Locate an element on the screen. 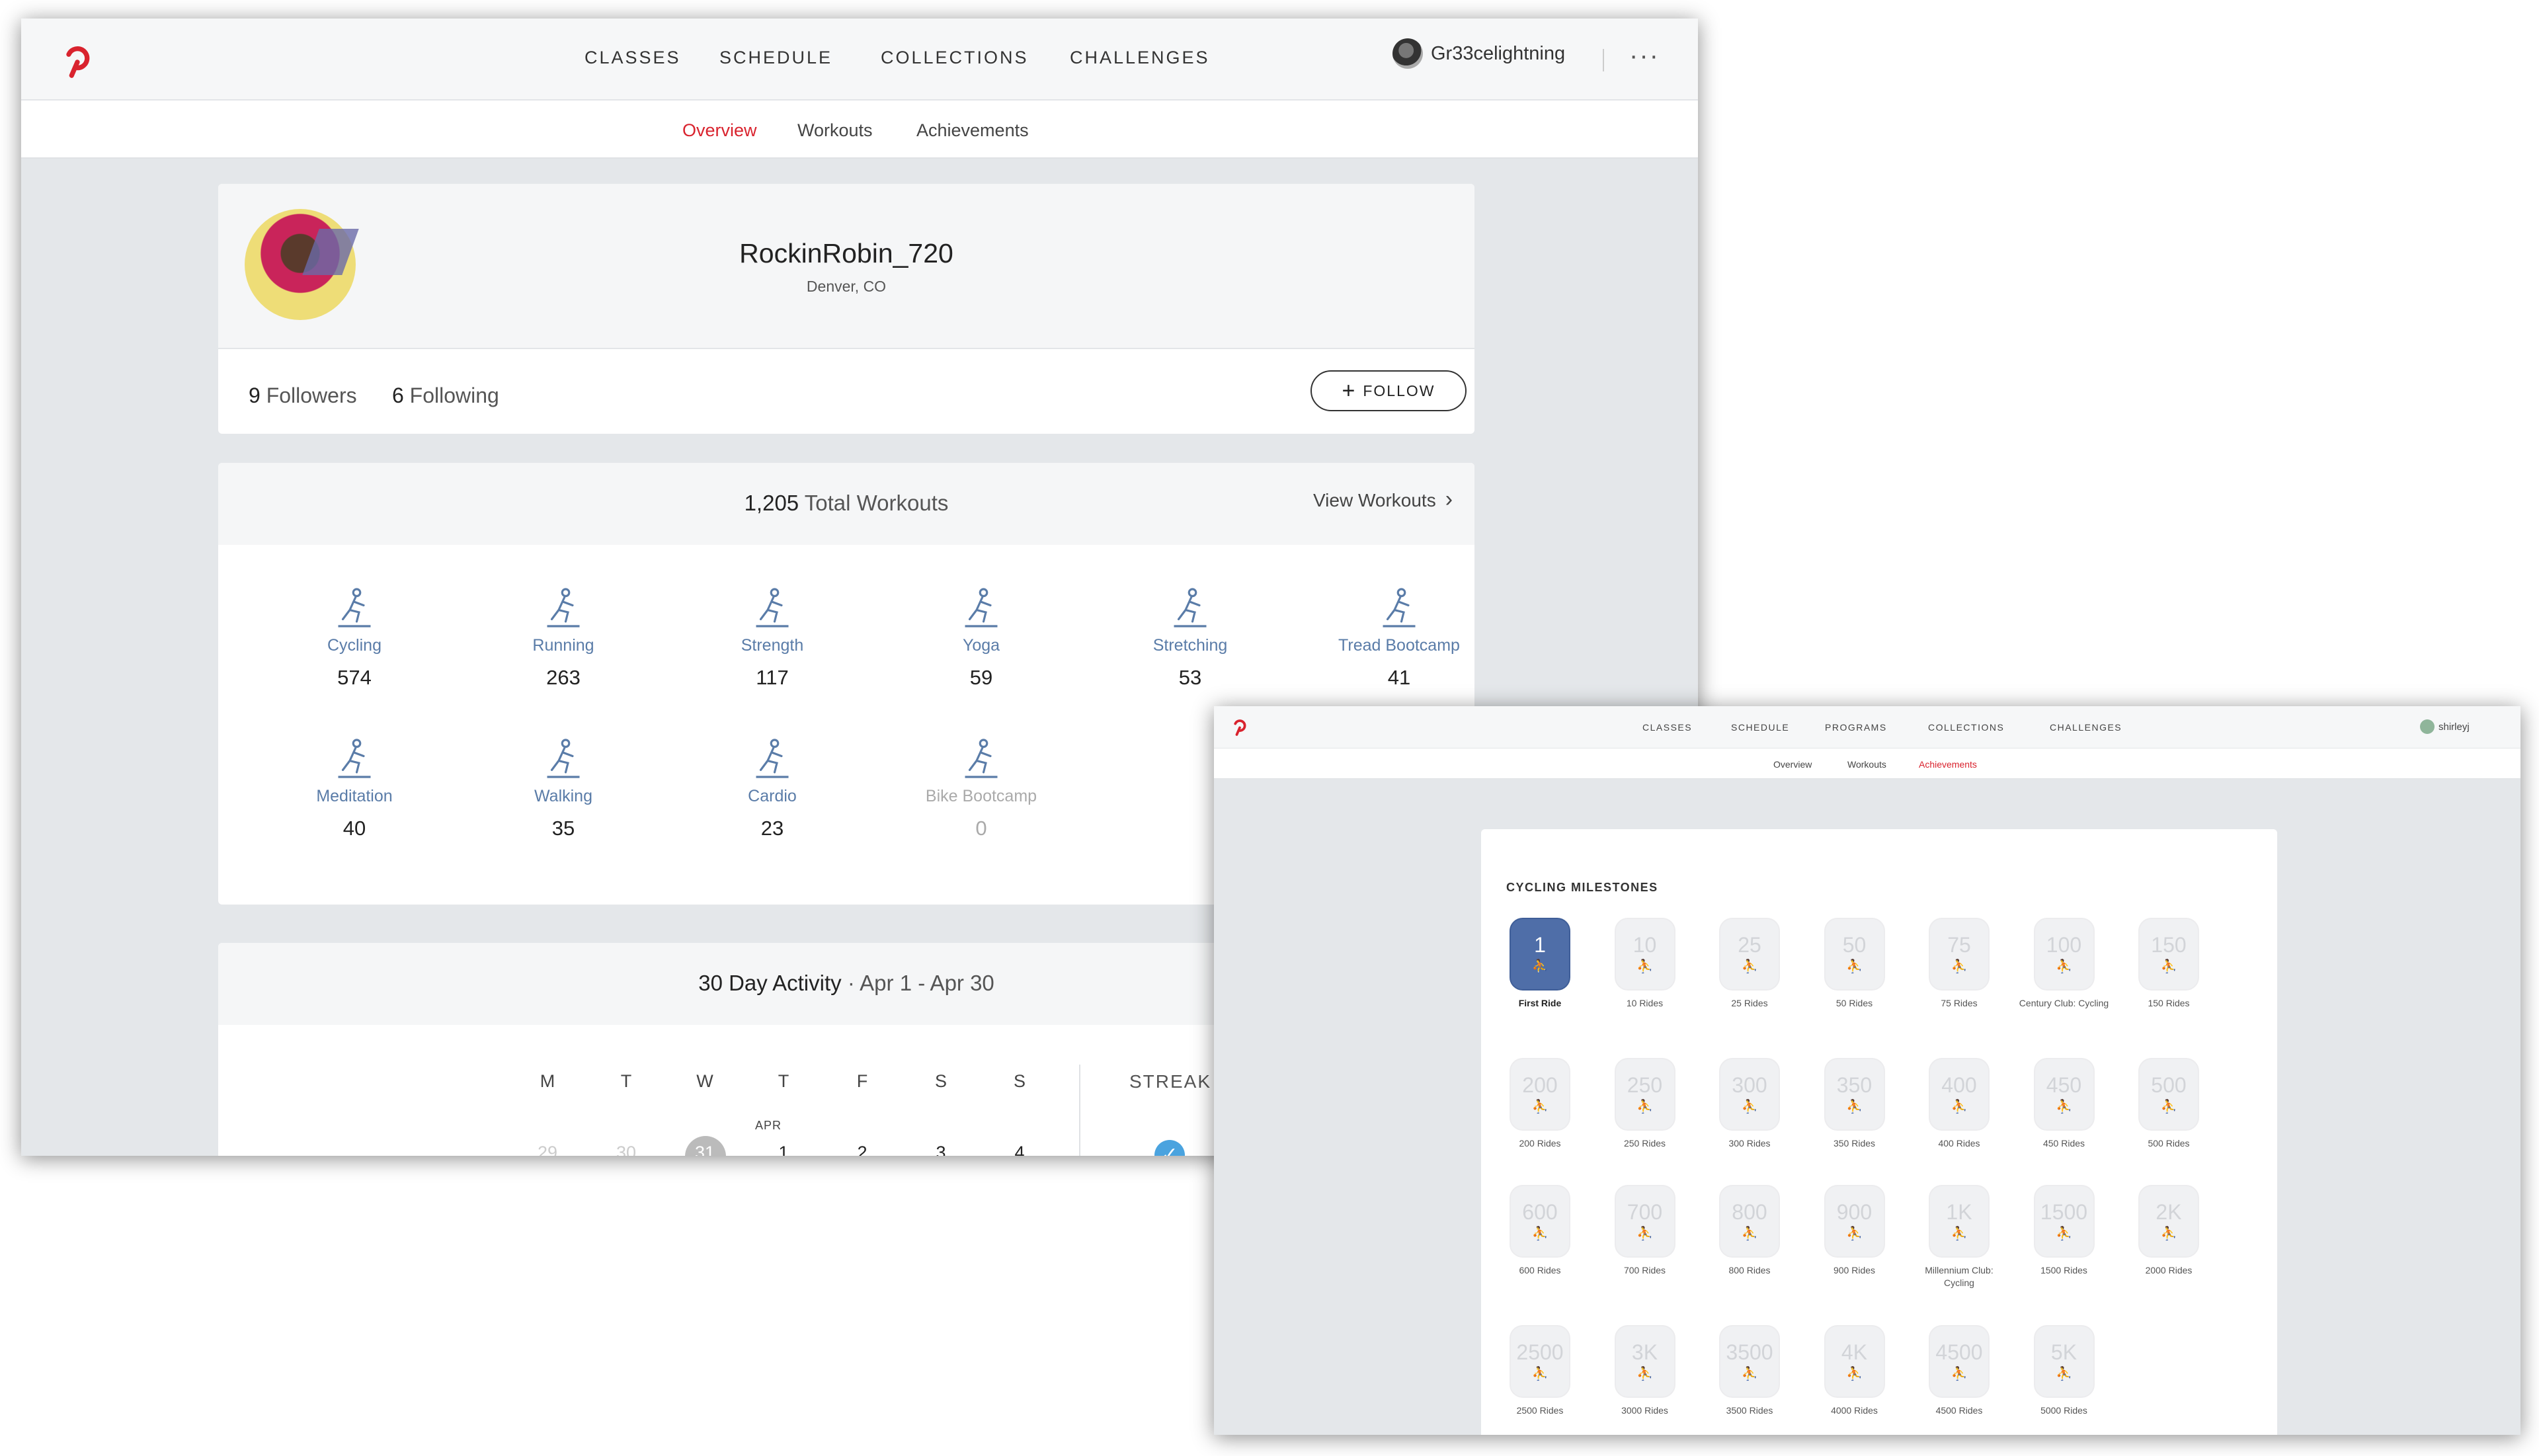 This screenshot has height=1456, width=2539. yoga-discipline: Yoga 59 is located at coordinates (981, 637).